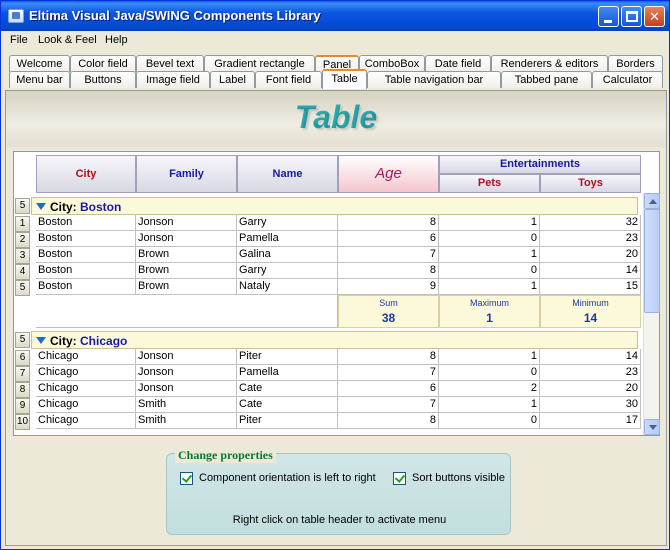  Describe the element at coordinates (540, 164) in the screenshot. I see `header-entertainments: Entertainments` at that location.